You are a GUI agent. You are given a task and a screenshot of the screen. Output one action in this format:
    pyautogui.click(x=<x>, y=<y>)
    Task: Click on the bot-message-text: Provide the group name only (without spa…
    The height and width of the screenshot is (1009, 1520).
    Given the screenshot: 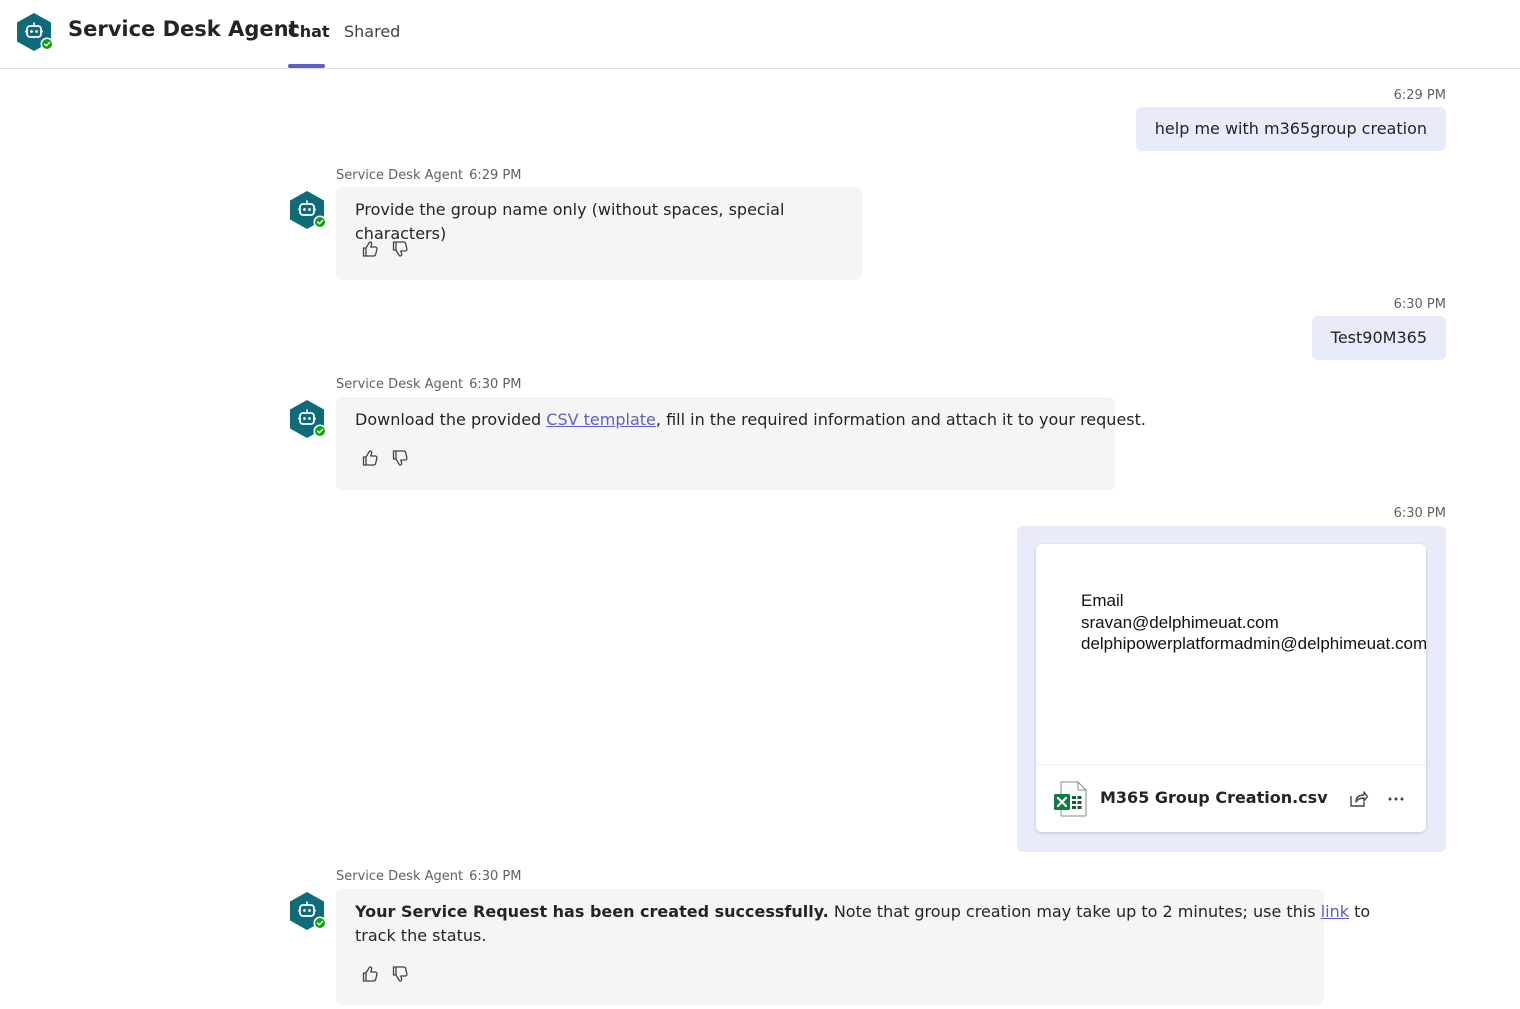 What is the action you would take?
    pyautogui.click(x=570, y=221)
    